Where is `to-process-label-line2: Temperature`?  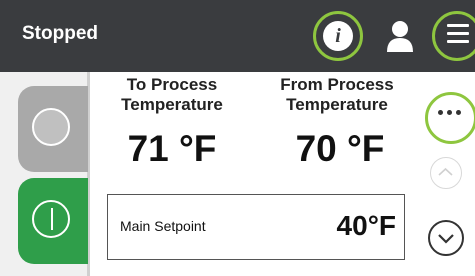 to-process-label-line2: Temperature is located at coordinates (172, 104).